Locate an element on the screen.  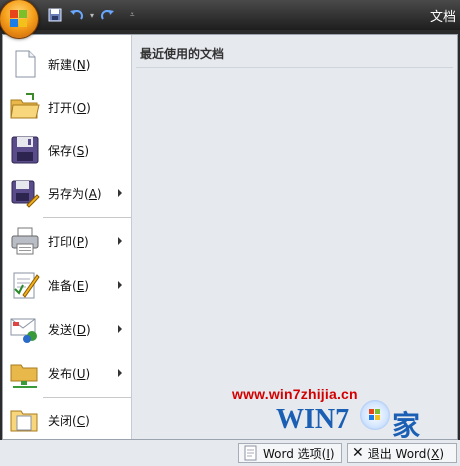
menu-item-save: 保存(S) is located at coordinates (66, 150).